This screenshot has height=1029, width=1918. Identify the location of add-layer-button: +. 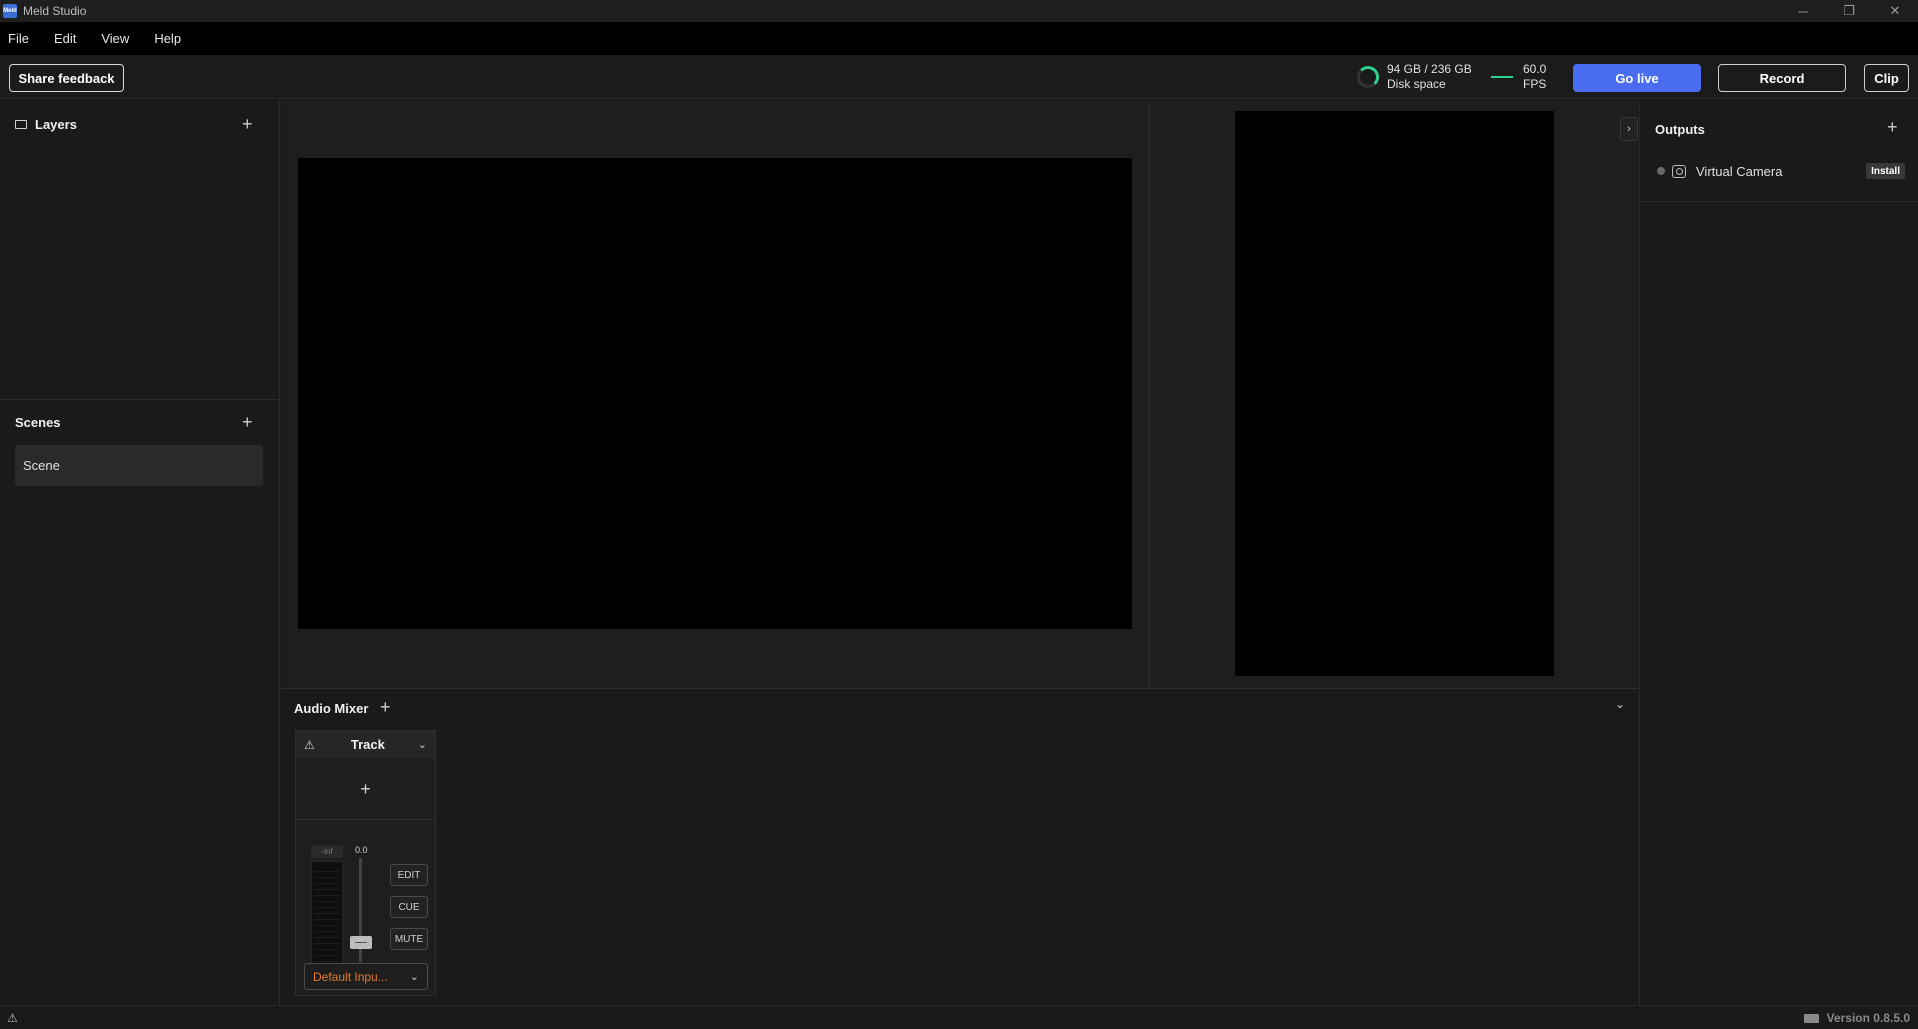
(247, 124).